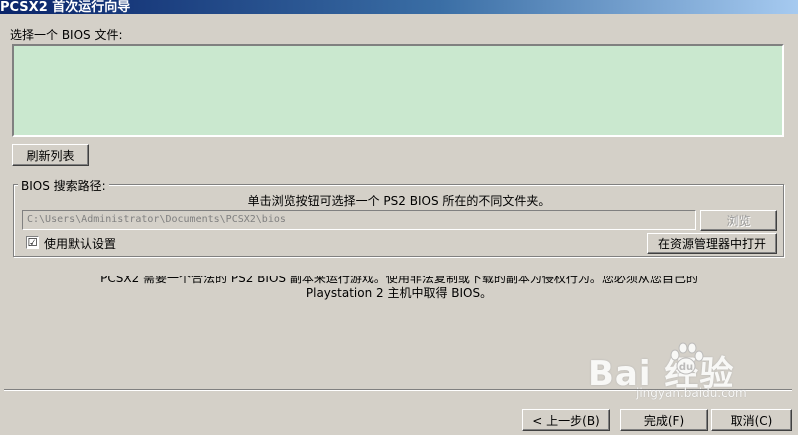 The height and width of the screenshot is (435, 798). What do you see at coordinates (687, 358) in the screenshot?
I see `paw-icon: du` at bounding box center [687, 358].